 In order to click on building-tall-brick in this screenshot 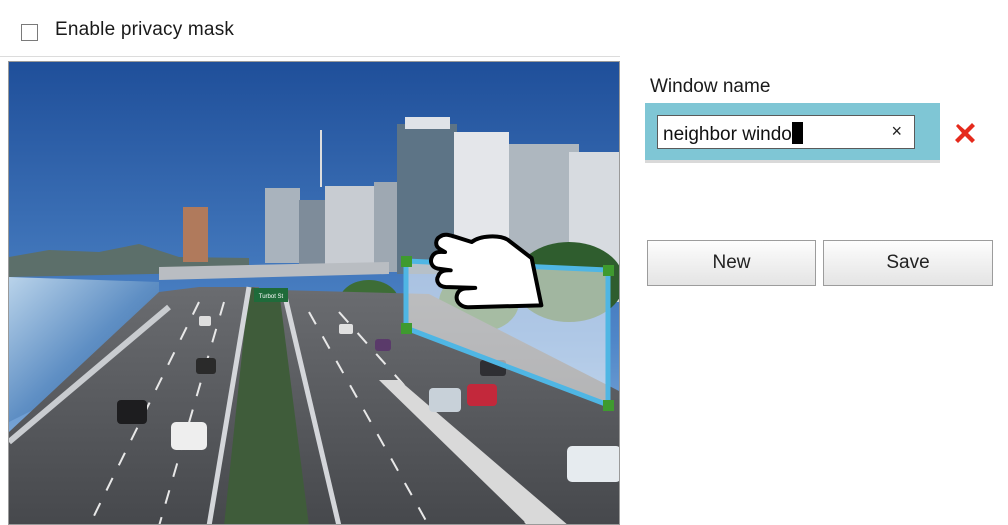, I will do `click(195, 234)`.